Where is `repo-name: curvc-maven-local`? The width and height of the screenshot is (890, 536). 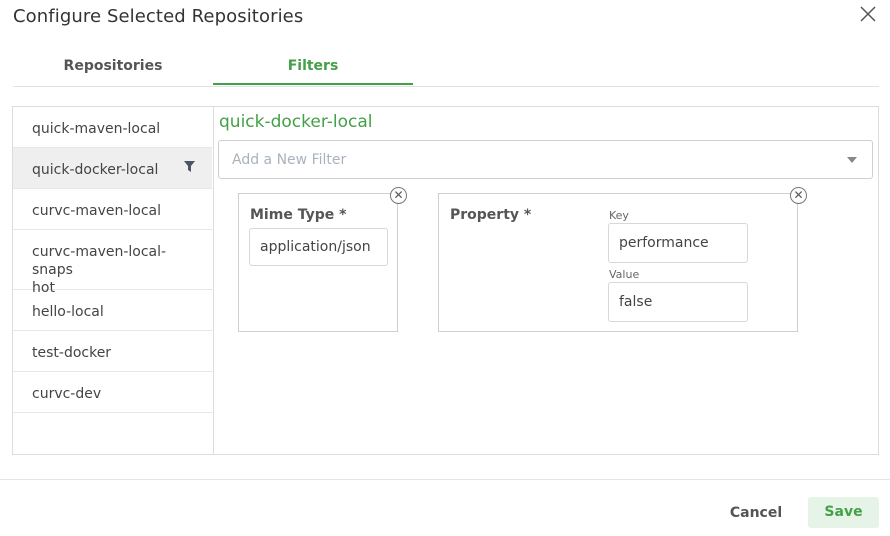 repo-name: curvc-maven-local is located at coordinates (97, 211).